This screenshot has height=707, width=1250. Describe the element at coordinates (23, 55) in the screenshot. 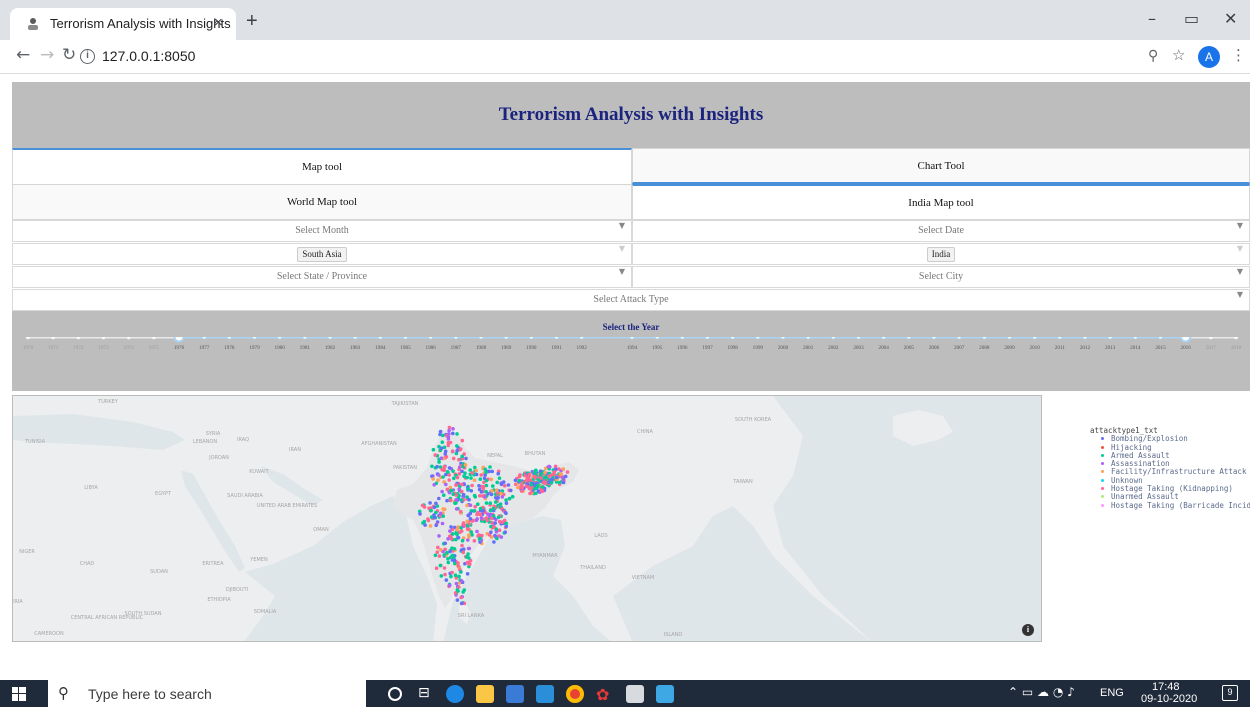

I see `back-icon: ←` at that location.